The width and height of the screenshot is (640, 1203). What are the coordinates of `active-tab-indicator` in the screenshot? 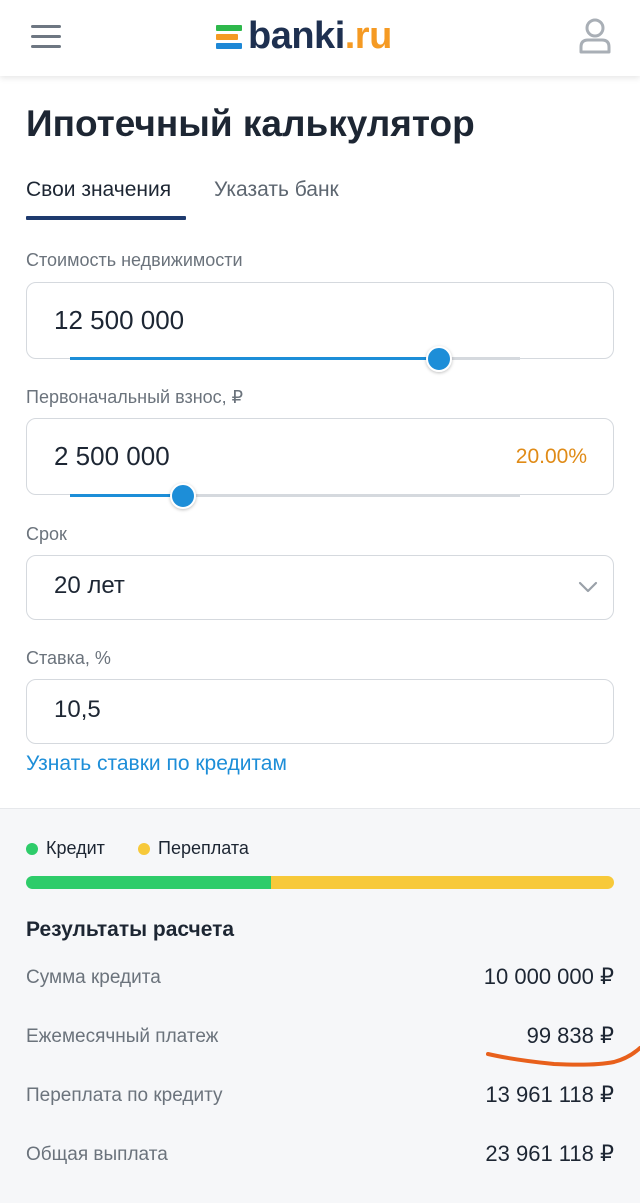 It's located at (106, 218).